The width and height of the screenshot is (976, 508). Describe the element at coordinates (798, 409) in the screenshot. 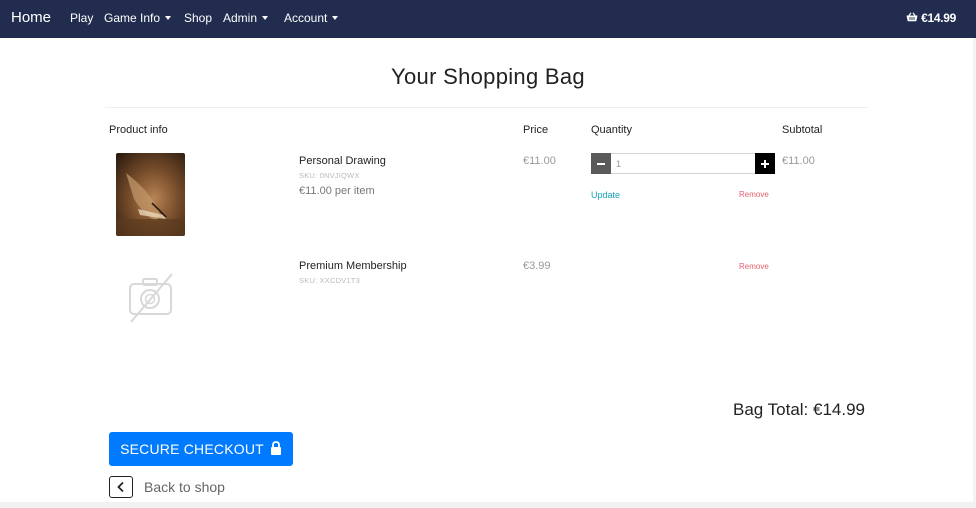

I see `bag-total: Bag Total: €14.99` at that location.